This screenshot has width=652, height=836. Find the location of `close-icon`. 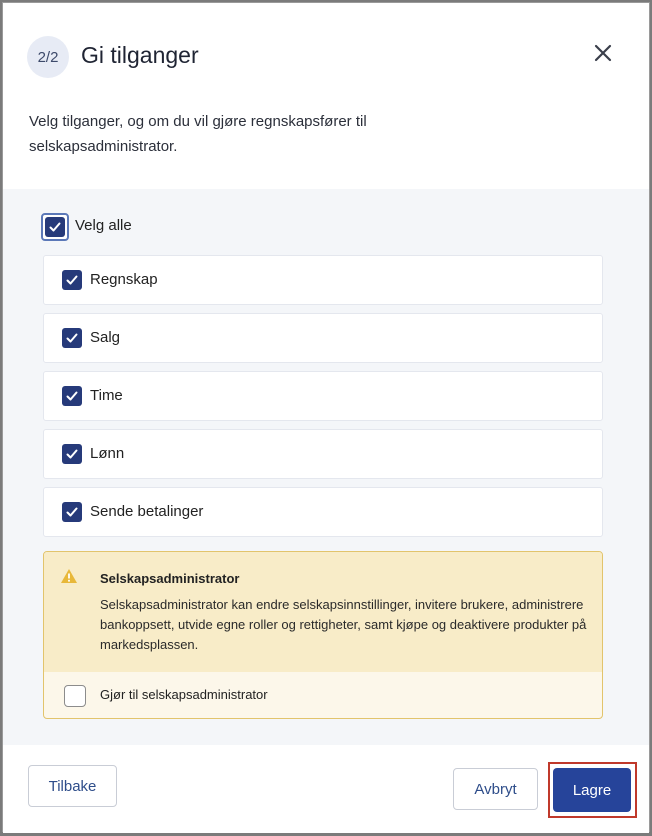

close-icon is located at coordinates (603, 53).